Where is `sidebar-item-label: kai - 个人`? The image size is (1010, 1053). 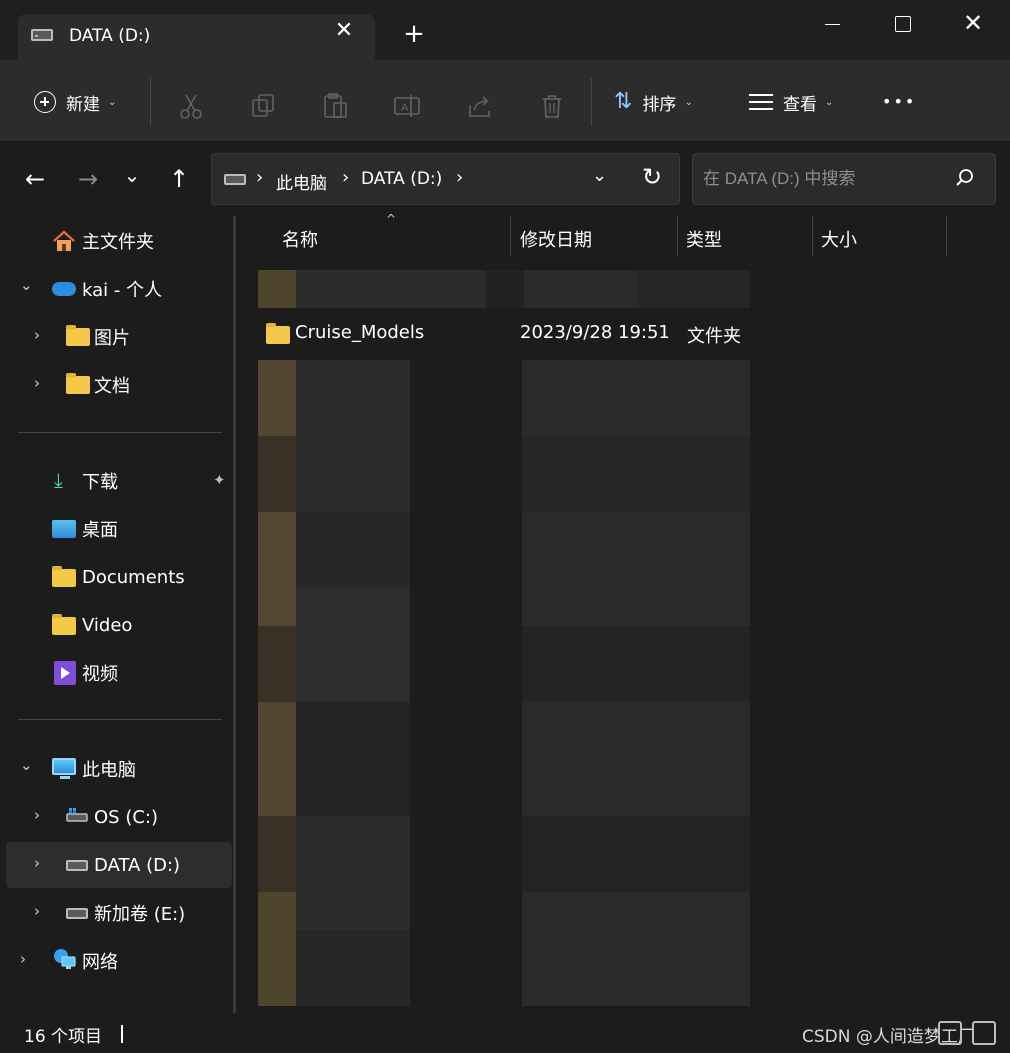
sidebar-item-label: kai - 个人 is located at coordinates (122, 290).